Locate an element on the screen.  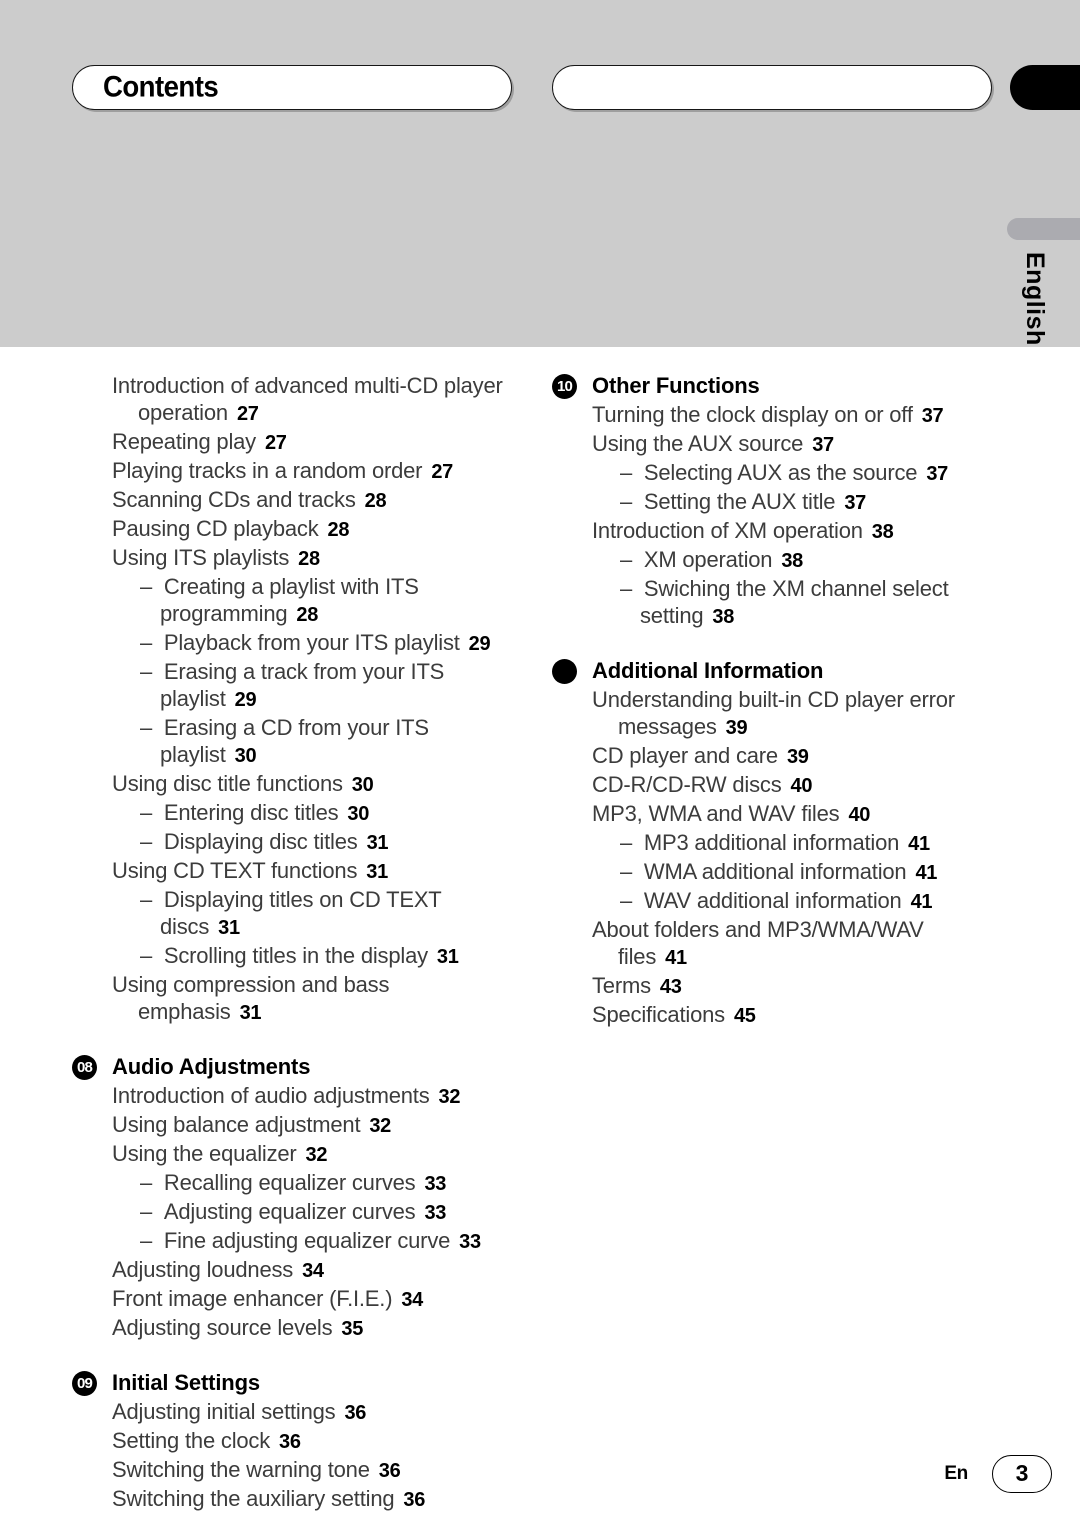
toc-entry-body: – Erasing a CD from your ITS playlist 30 is located at coordinates (326, 742).